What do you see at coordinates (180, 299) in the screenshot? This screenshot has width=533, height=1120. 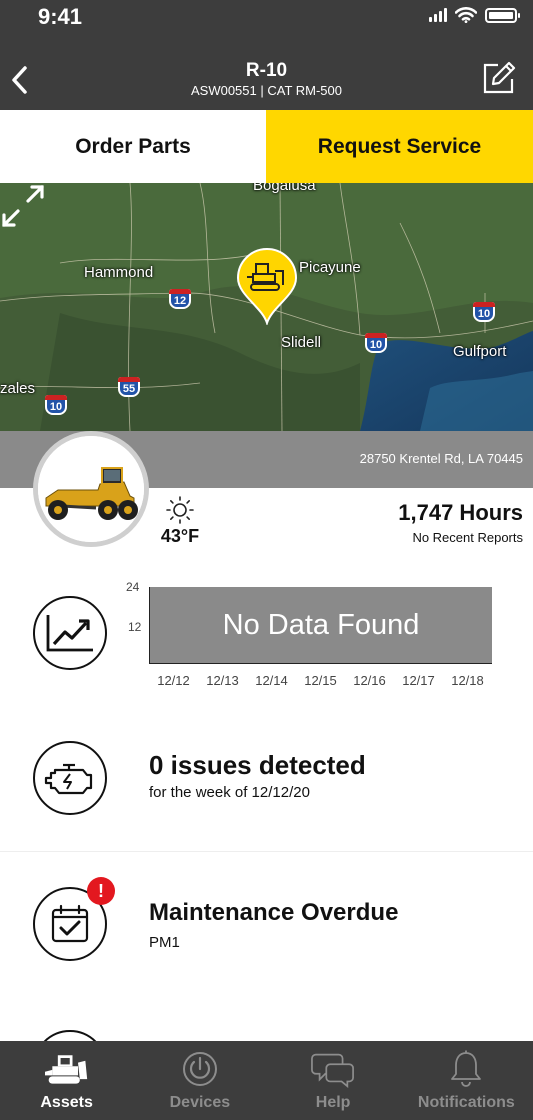 I see `interstate-12-shield: 12` at bounding box center [180, 299].